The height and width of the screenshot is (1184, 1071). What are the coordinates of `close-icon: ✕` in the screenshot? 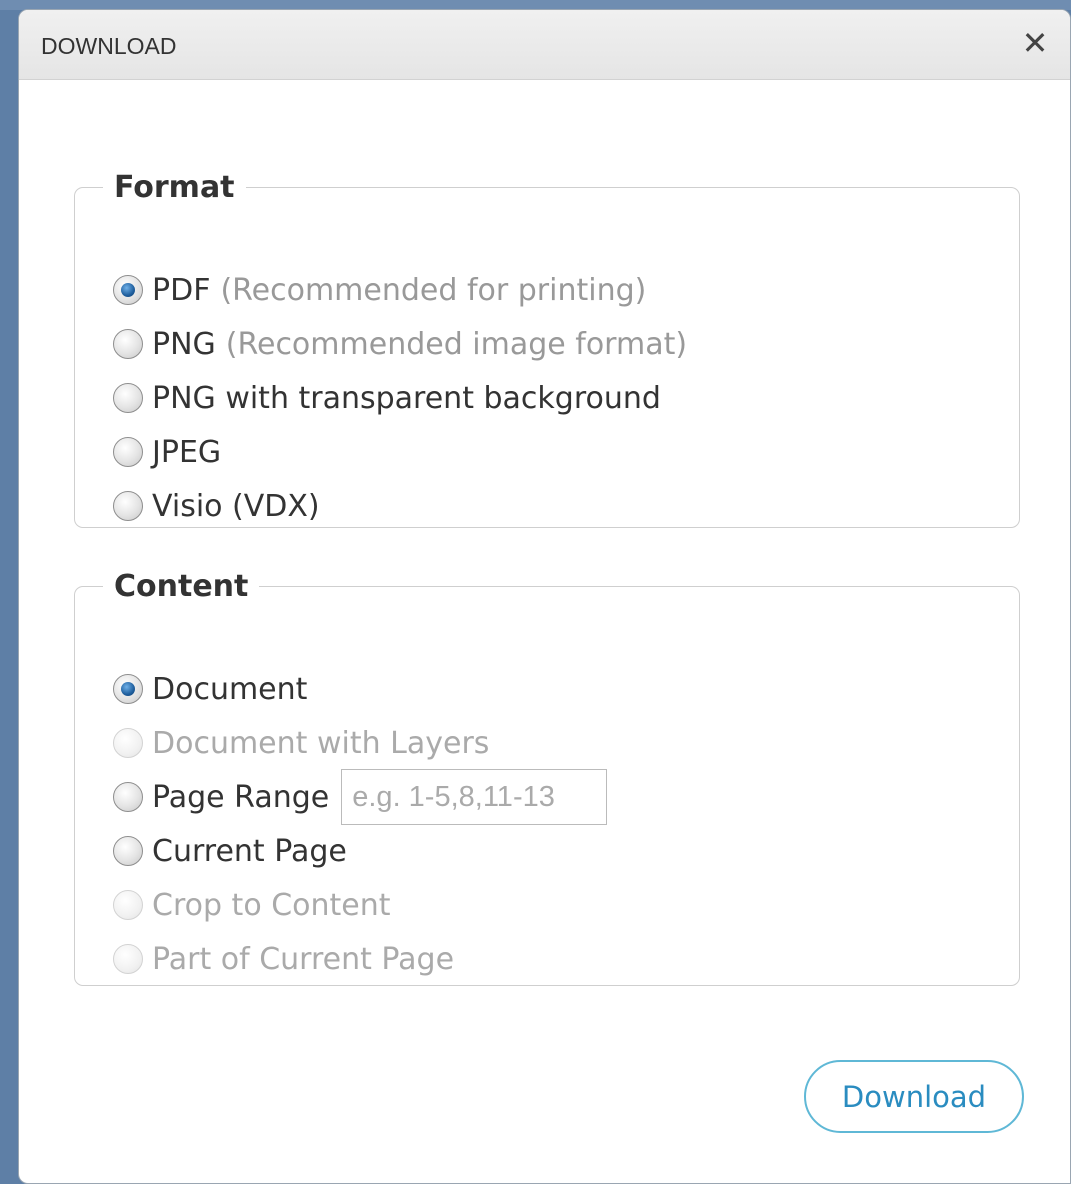 It's located at (1035, 43).